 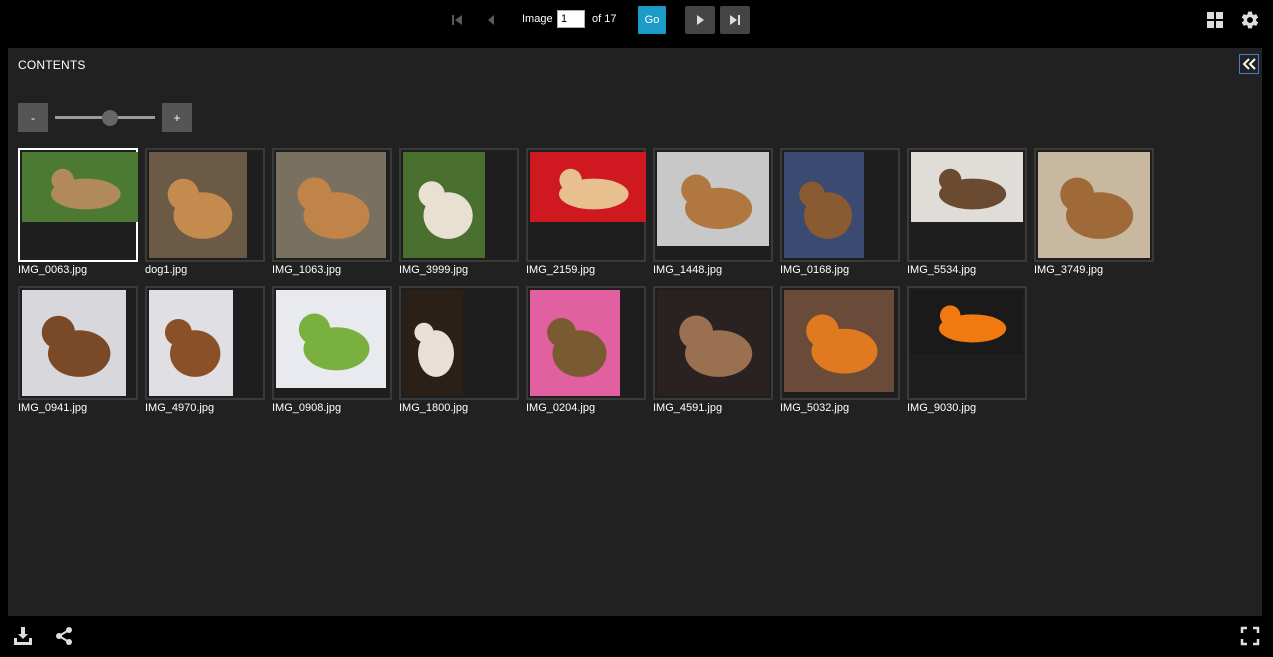 I want to click on next-icon, so click(x=700, y=20).